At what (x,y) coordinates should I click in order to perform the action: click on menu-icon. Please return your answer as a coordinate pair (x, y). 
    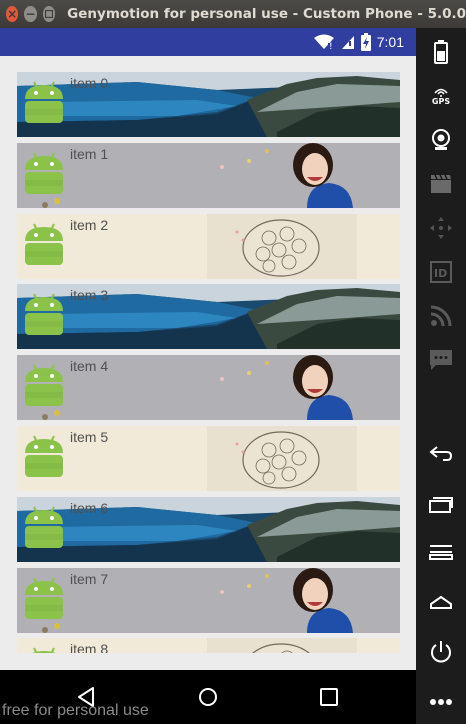
    Looking at the image, I should click on (441, 552).